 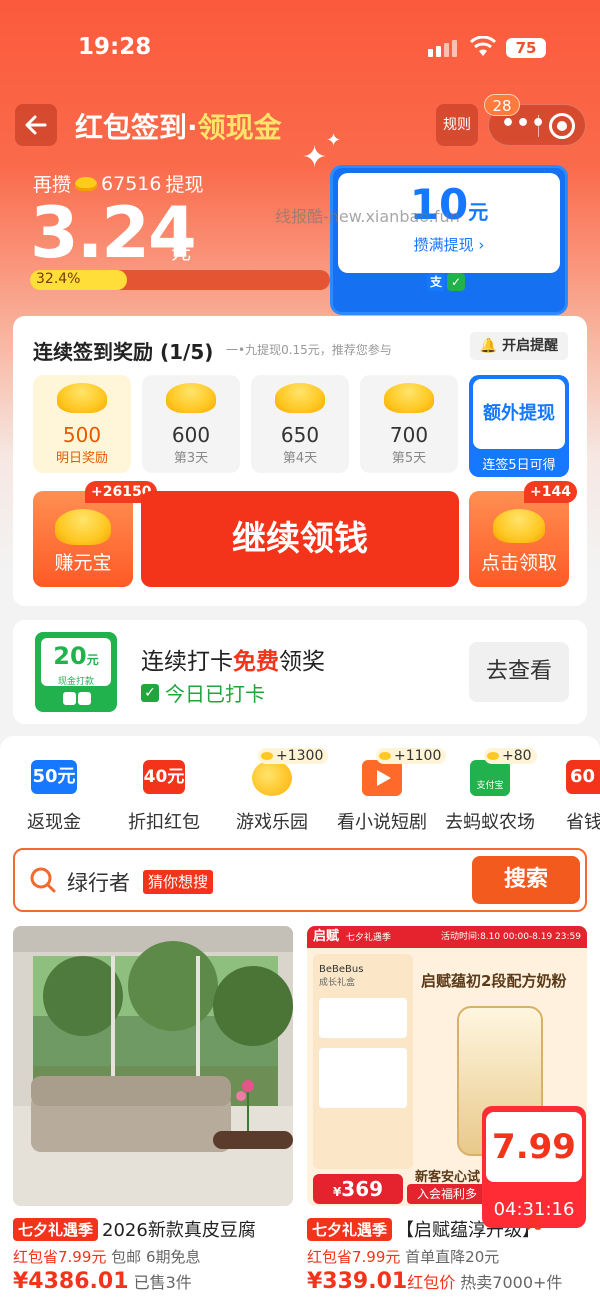 I want to click on product-price-row: ¥4386.01 已售3件, so click(x=153, y=1281).